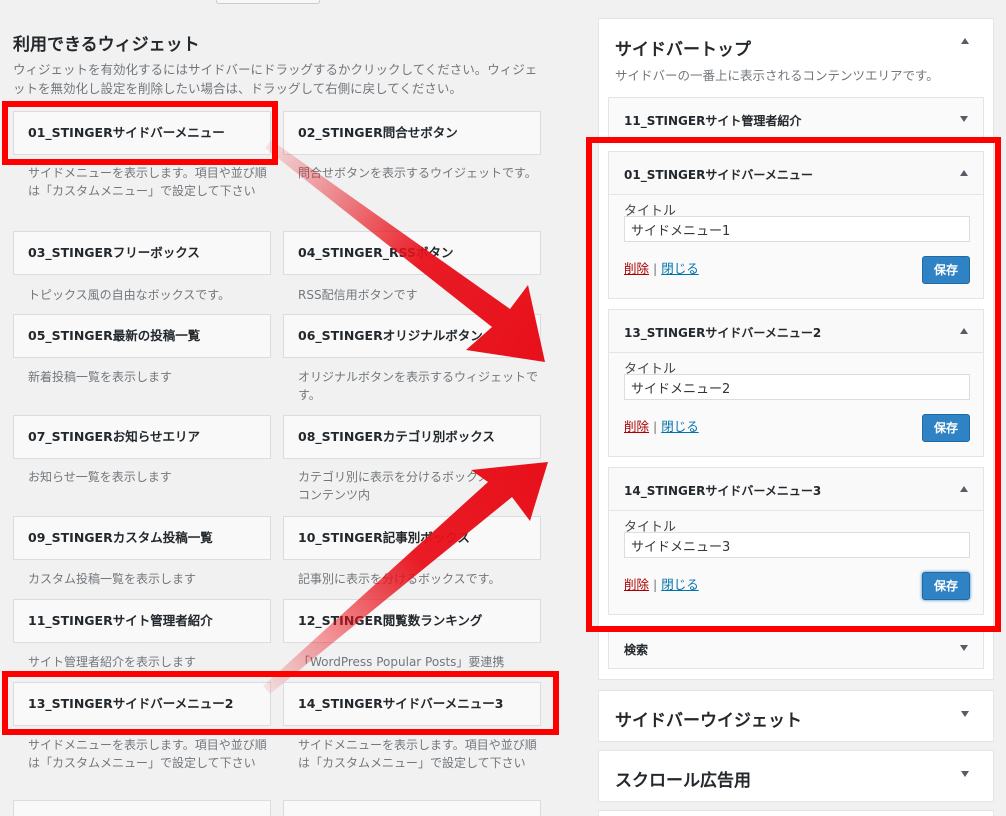 The width and height of the screenshot is (1006, 816). Describe the element at coordinates (405, 251) in the screenshot. I see `arrow-1-icon` at that location.